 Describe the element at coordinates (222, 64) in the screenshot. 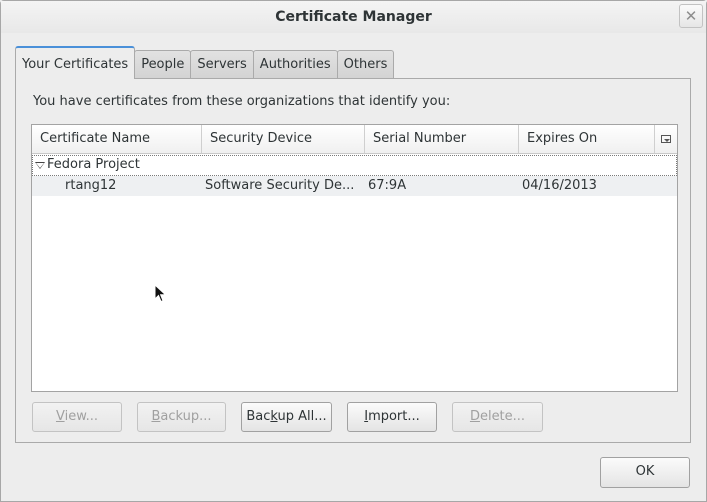

I see `tab-servers: Servers` at that location.